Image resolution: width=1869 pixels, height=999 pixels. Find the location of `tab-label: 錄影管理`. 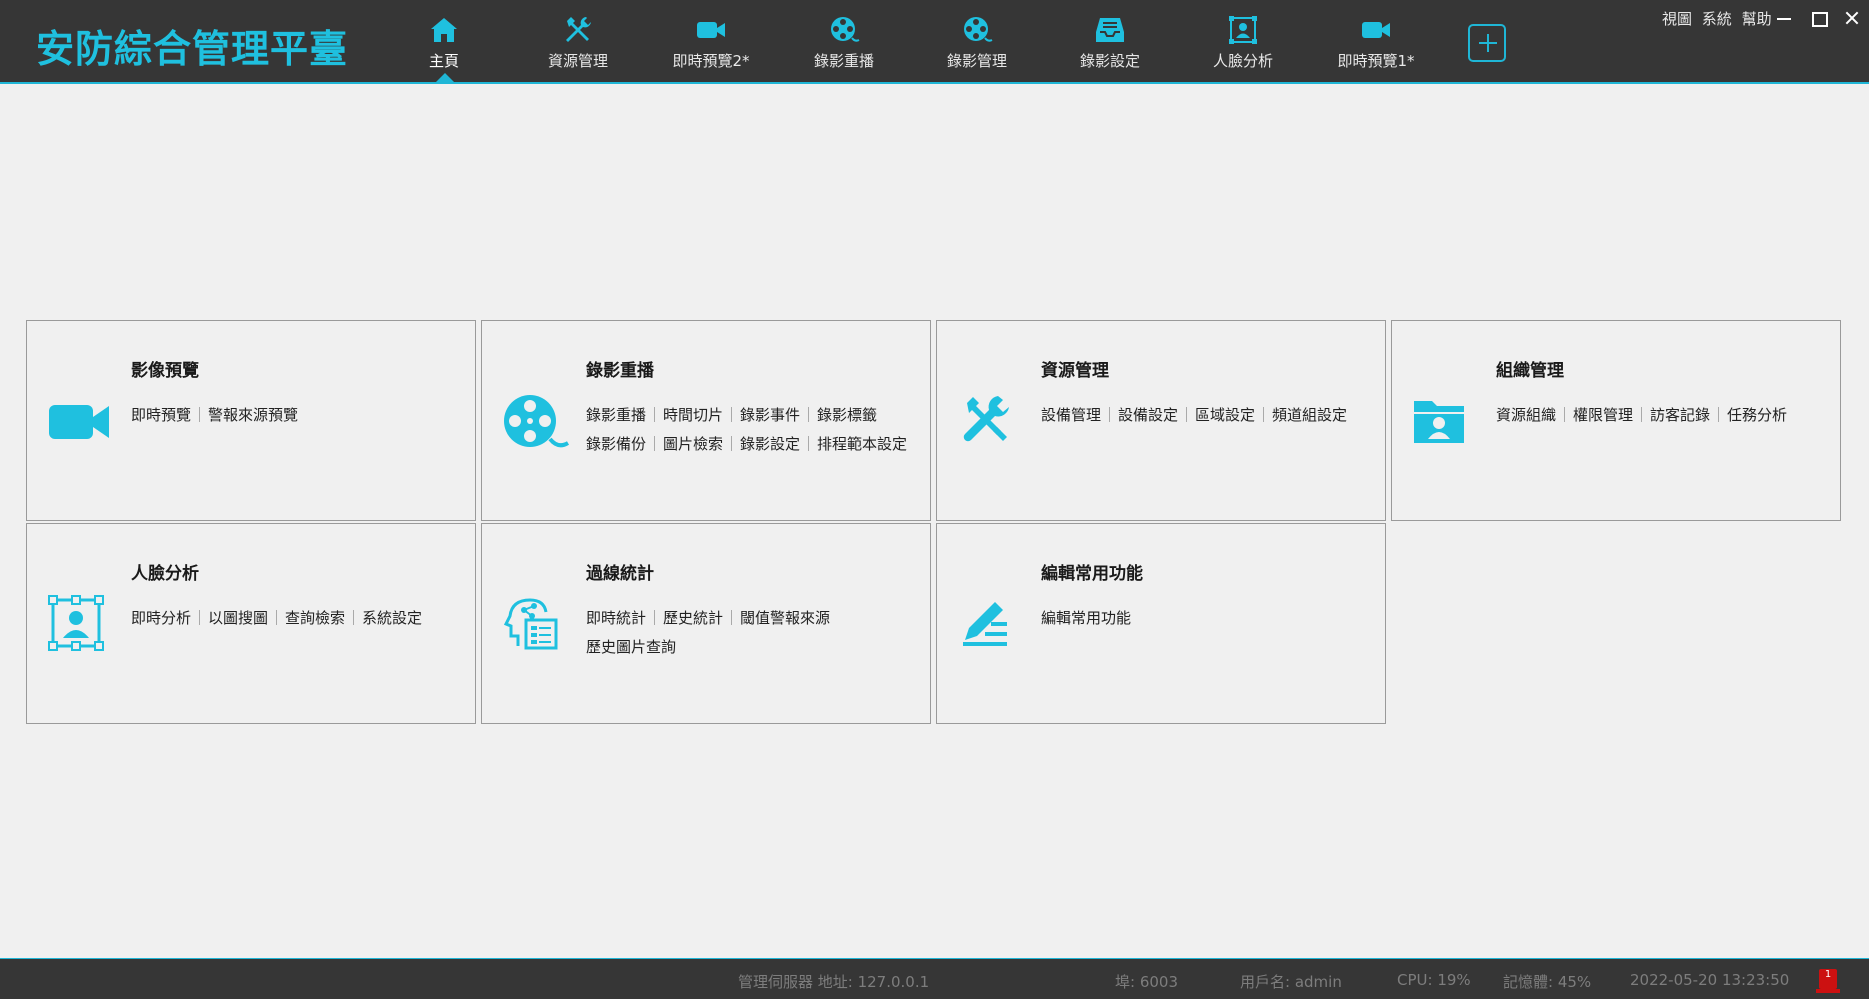

tab-label: 錄影管理 is located at coordinates (976, 61).